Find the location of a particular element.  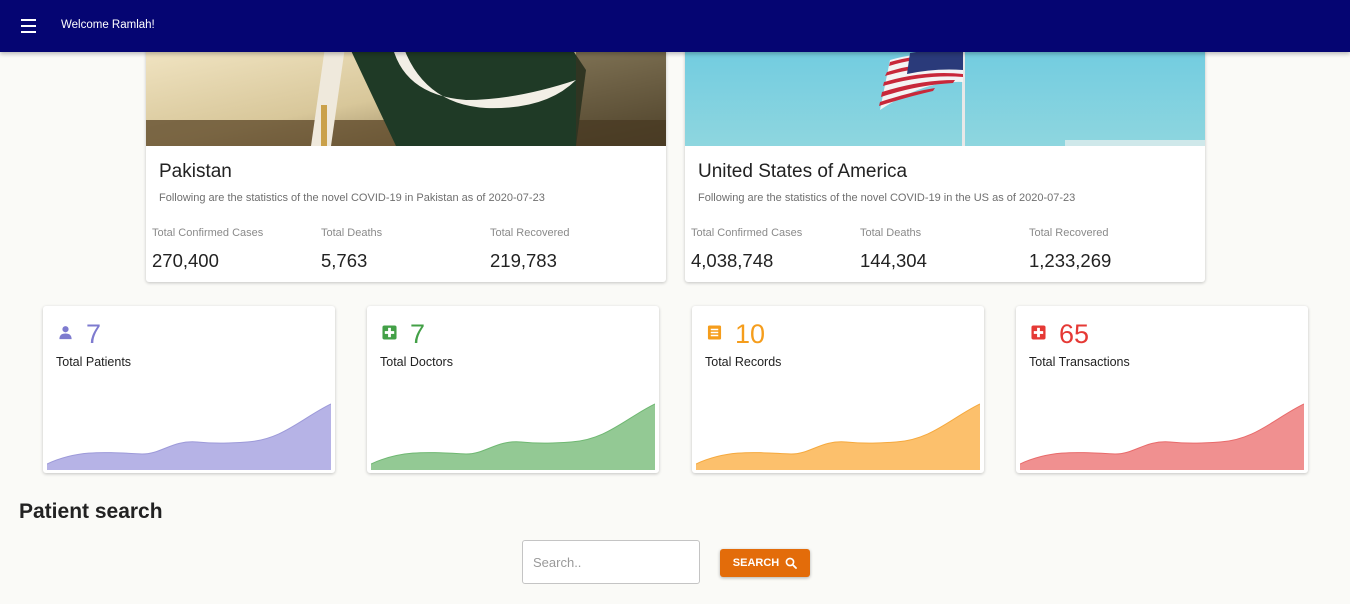

document-list-icon is located at coordinates (714, 332).